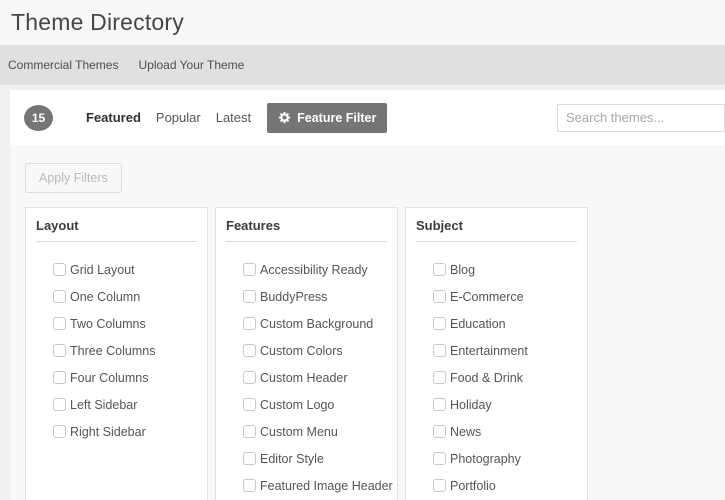  Describe the element at coordinates (362, 65) in the screenshot. I see `top-nav: Commercial Themes Upload Your Theme` at that location.